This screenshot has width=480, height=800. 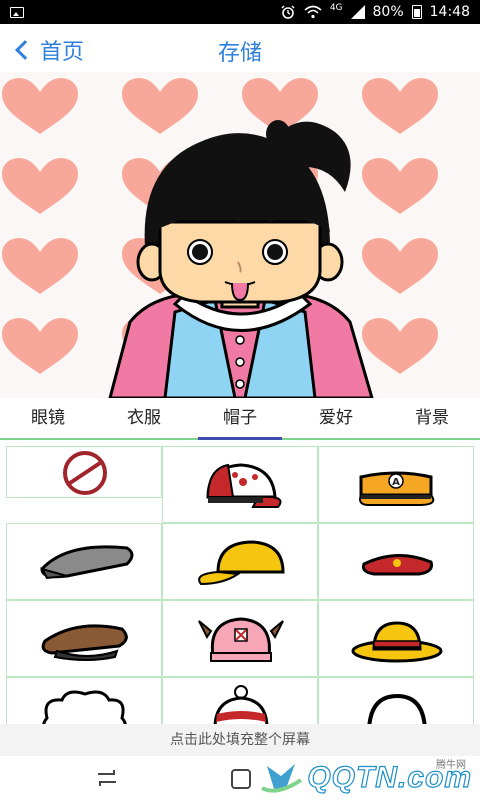 I want to click on hat-none-item, so click(x=84, y=472).